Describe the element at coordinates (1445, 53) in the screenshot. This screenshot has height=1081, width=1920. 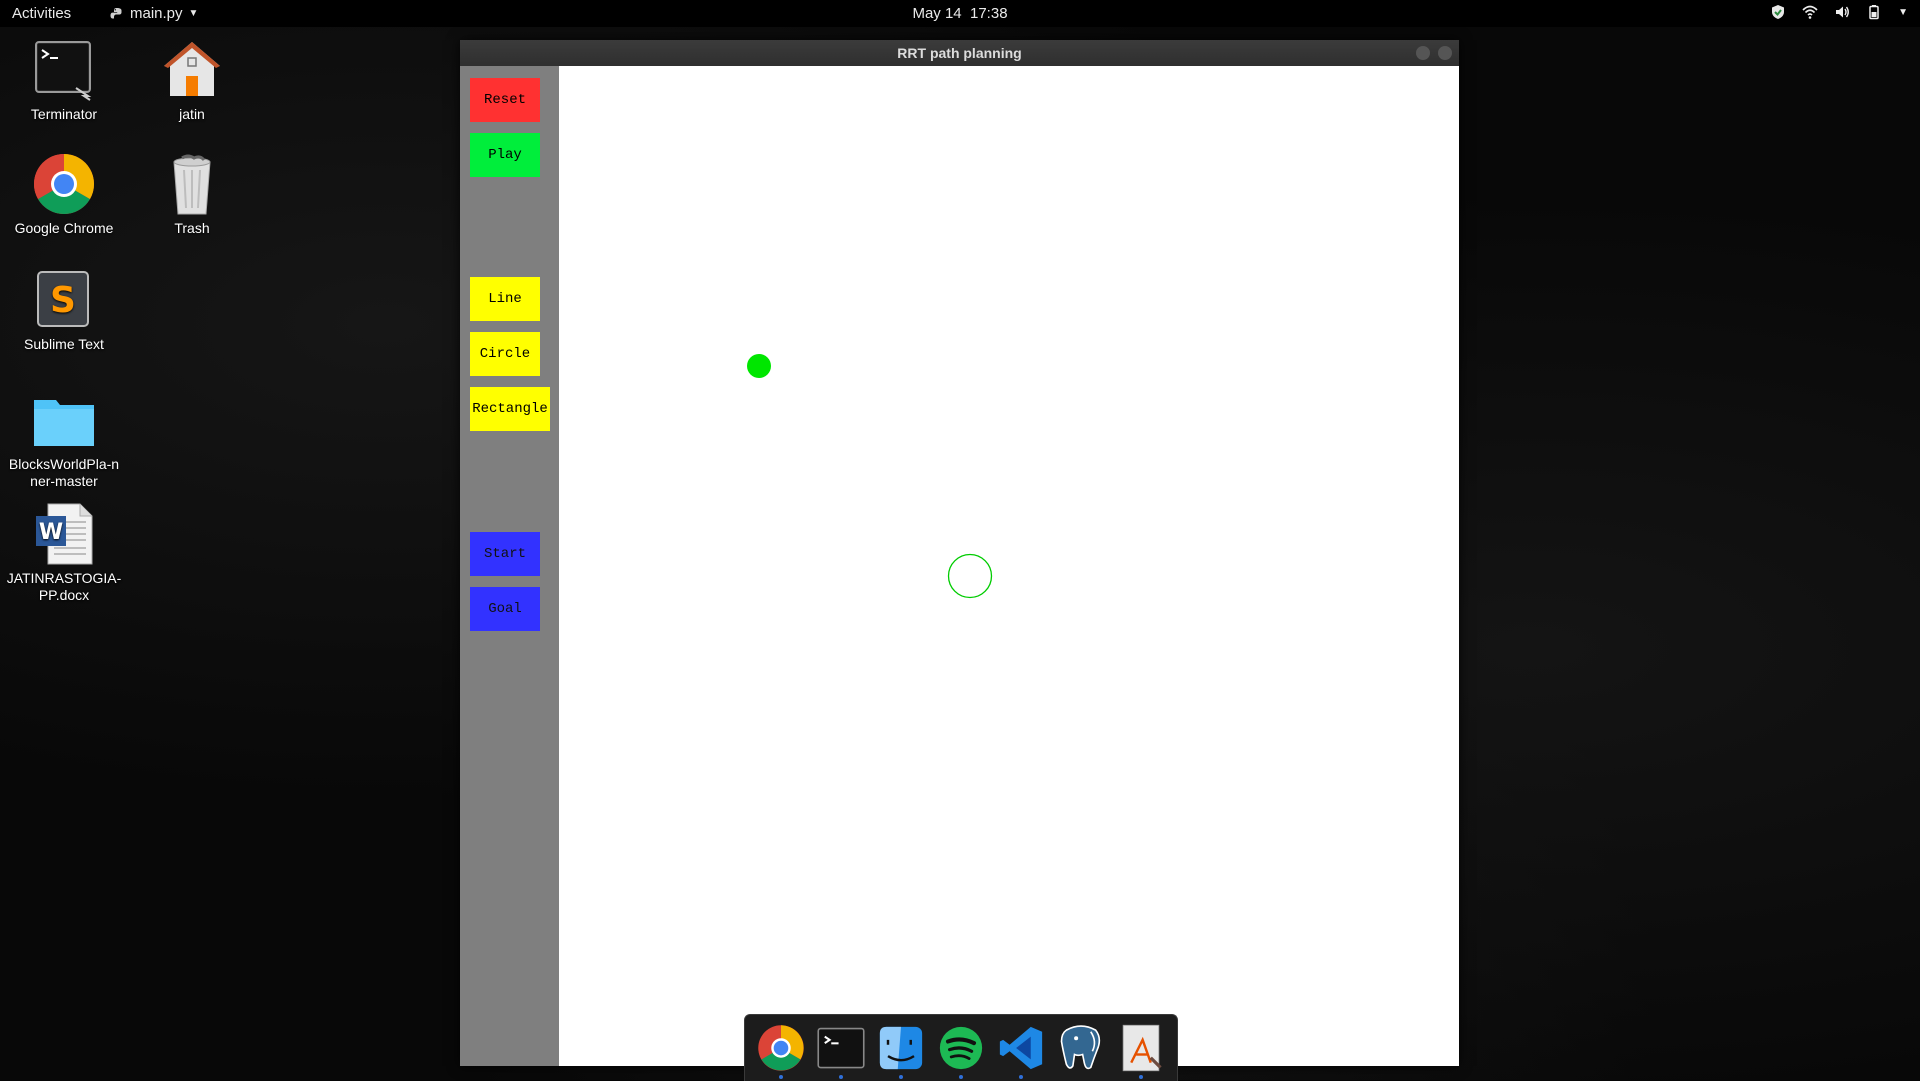
I see `close-button` at that location.